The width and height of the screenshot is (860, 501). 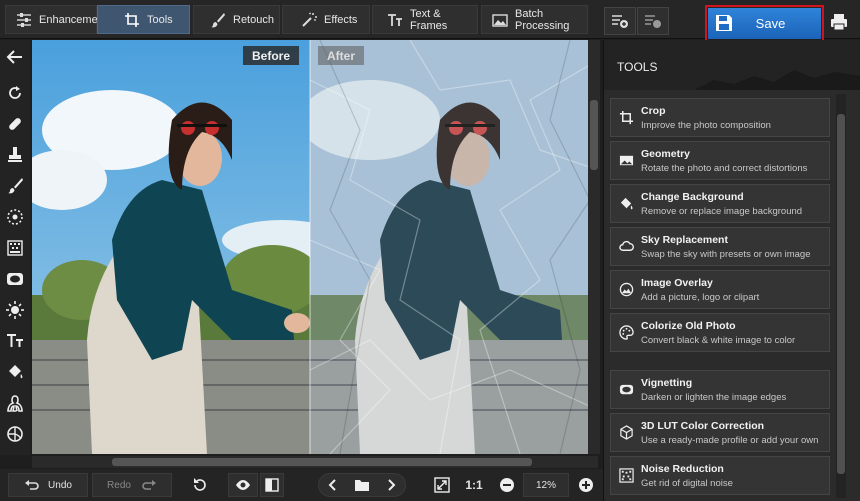 I want to click on gradient-icon, so click(x=15, y=248).